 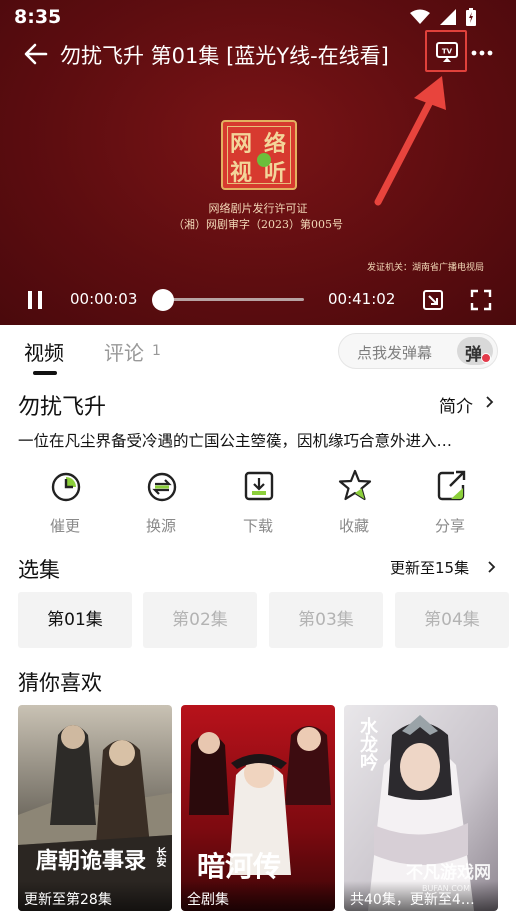 I want to click on action-label: 下载, so click(x=257, y=526).